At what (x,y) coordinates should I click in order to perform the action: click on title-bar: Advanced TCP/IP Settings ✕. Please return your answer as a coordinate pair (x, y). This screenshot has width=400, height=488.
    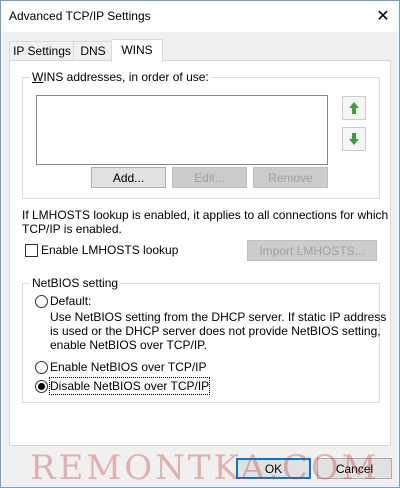
    Looking at the image, I should click on (200, 16).